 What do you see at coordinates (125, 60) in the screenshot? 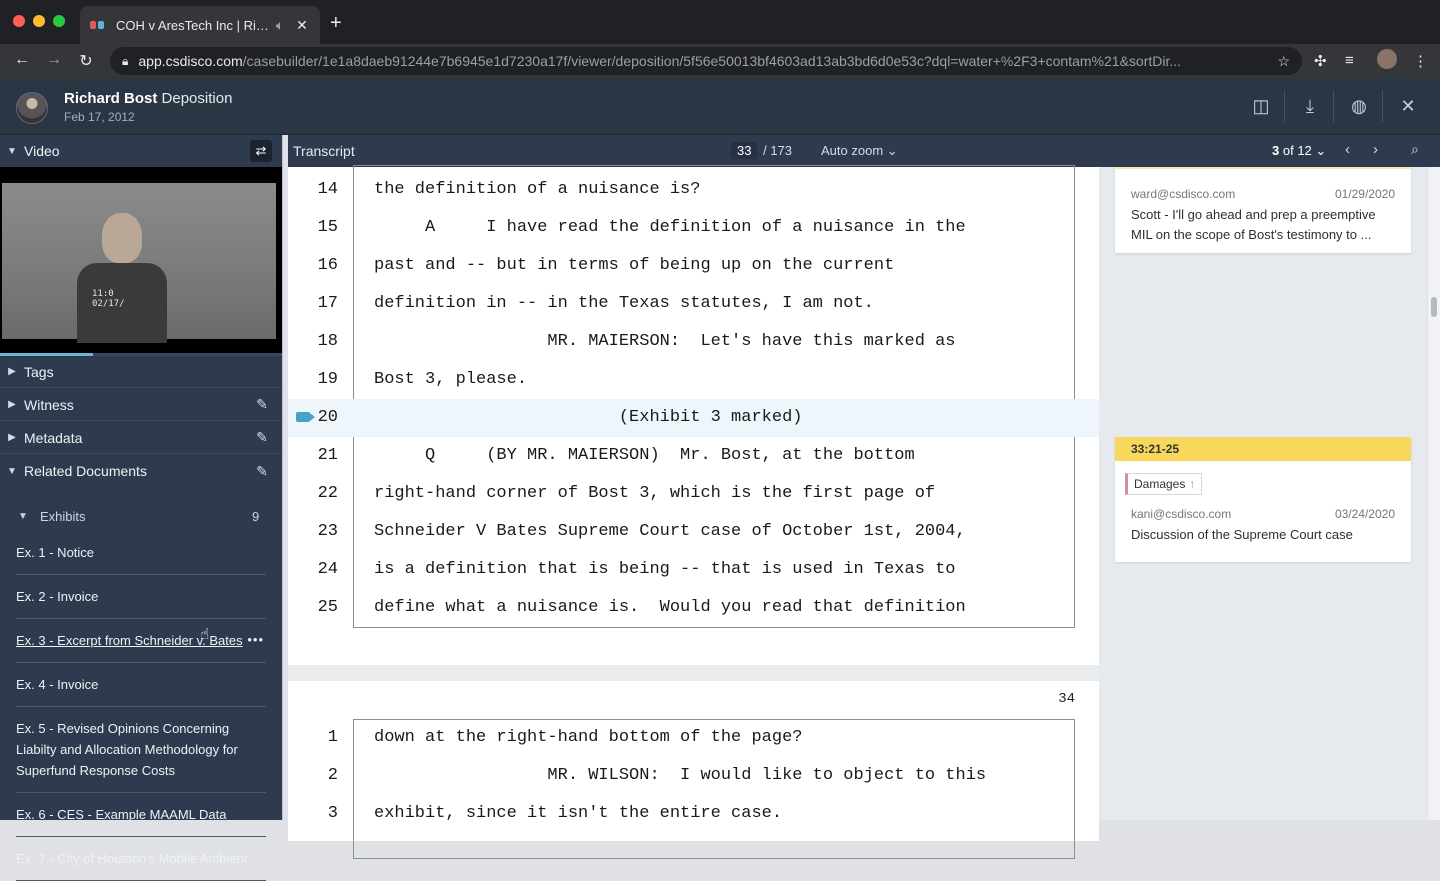
I see `lock-icon: 🔒︎` at bounding box center [125, 60].